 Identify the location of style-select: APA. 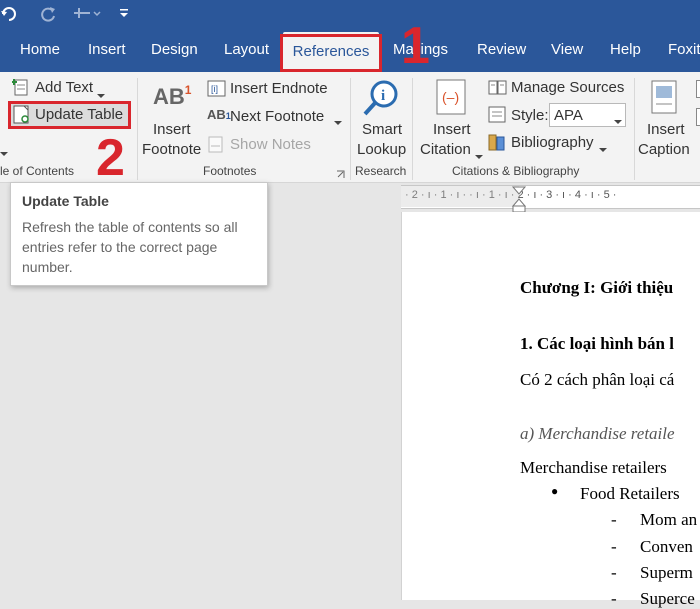
(587, 115).